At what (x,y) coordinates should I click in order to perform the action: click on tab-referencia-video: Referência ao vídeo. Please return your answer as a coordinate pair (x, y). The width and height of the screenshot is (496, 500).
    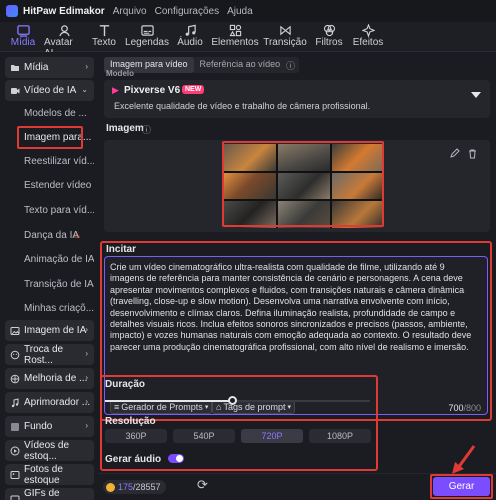
    Looking at the image, I should click on (240, 65).